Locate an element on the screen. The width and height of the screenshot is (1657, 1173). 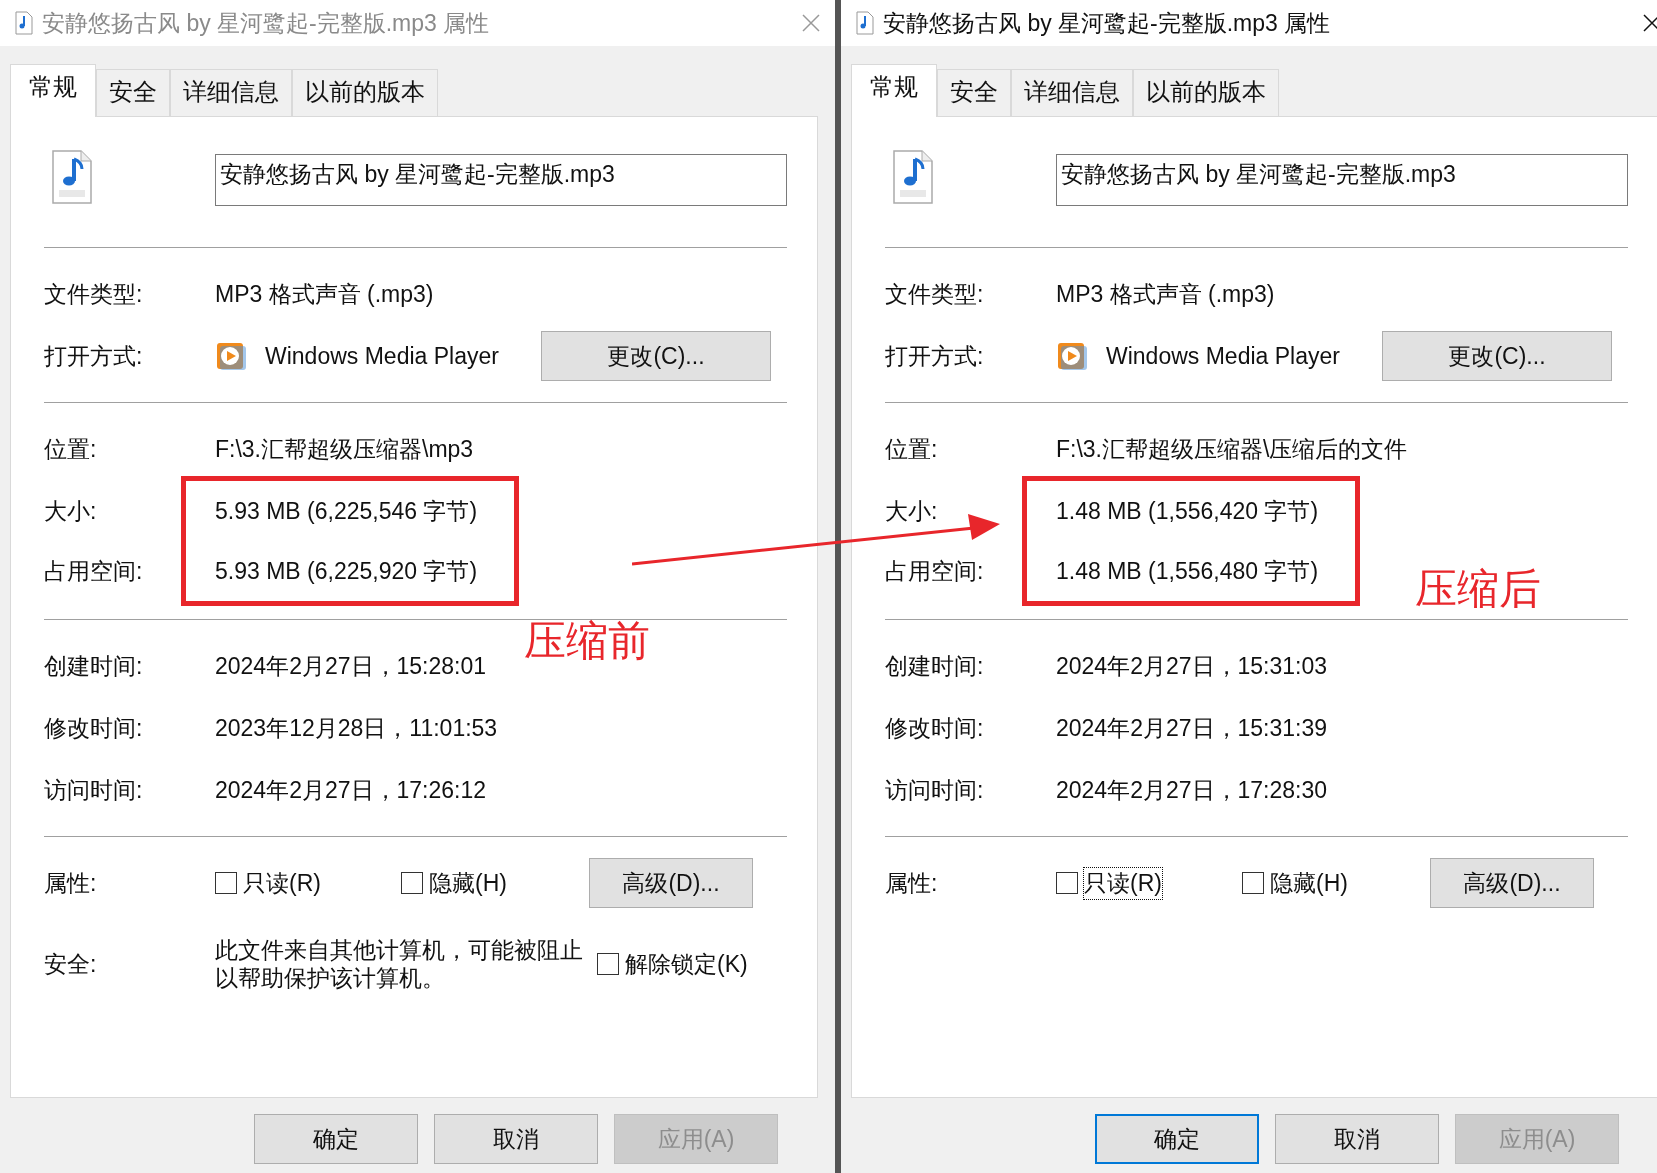
field-value: 1.48 MB (1,556,420 字节) is located at coordinates (1188, 511).